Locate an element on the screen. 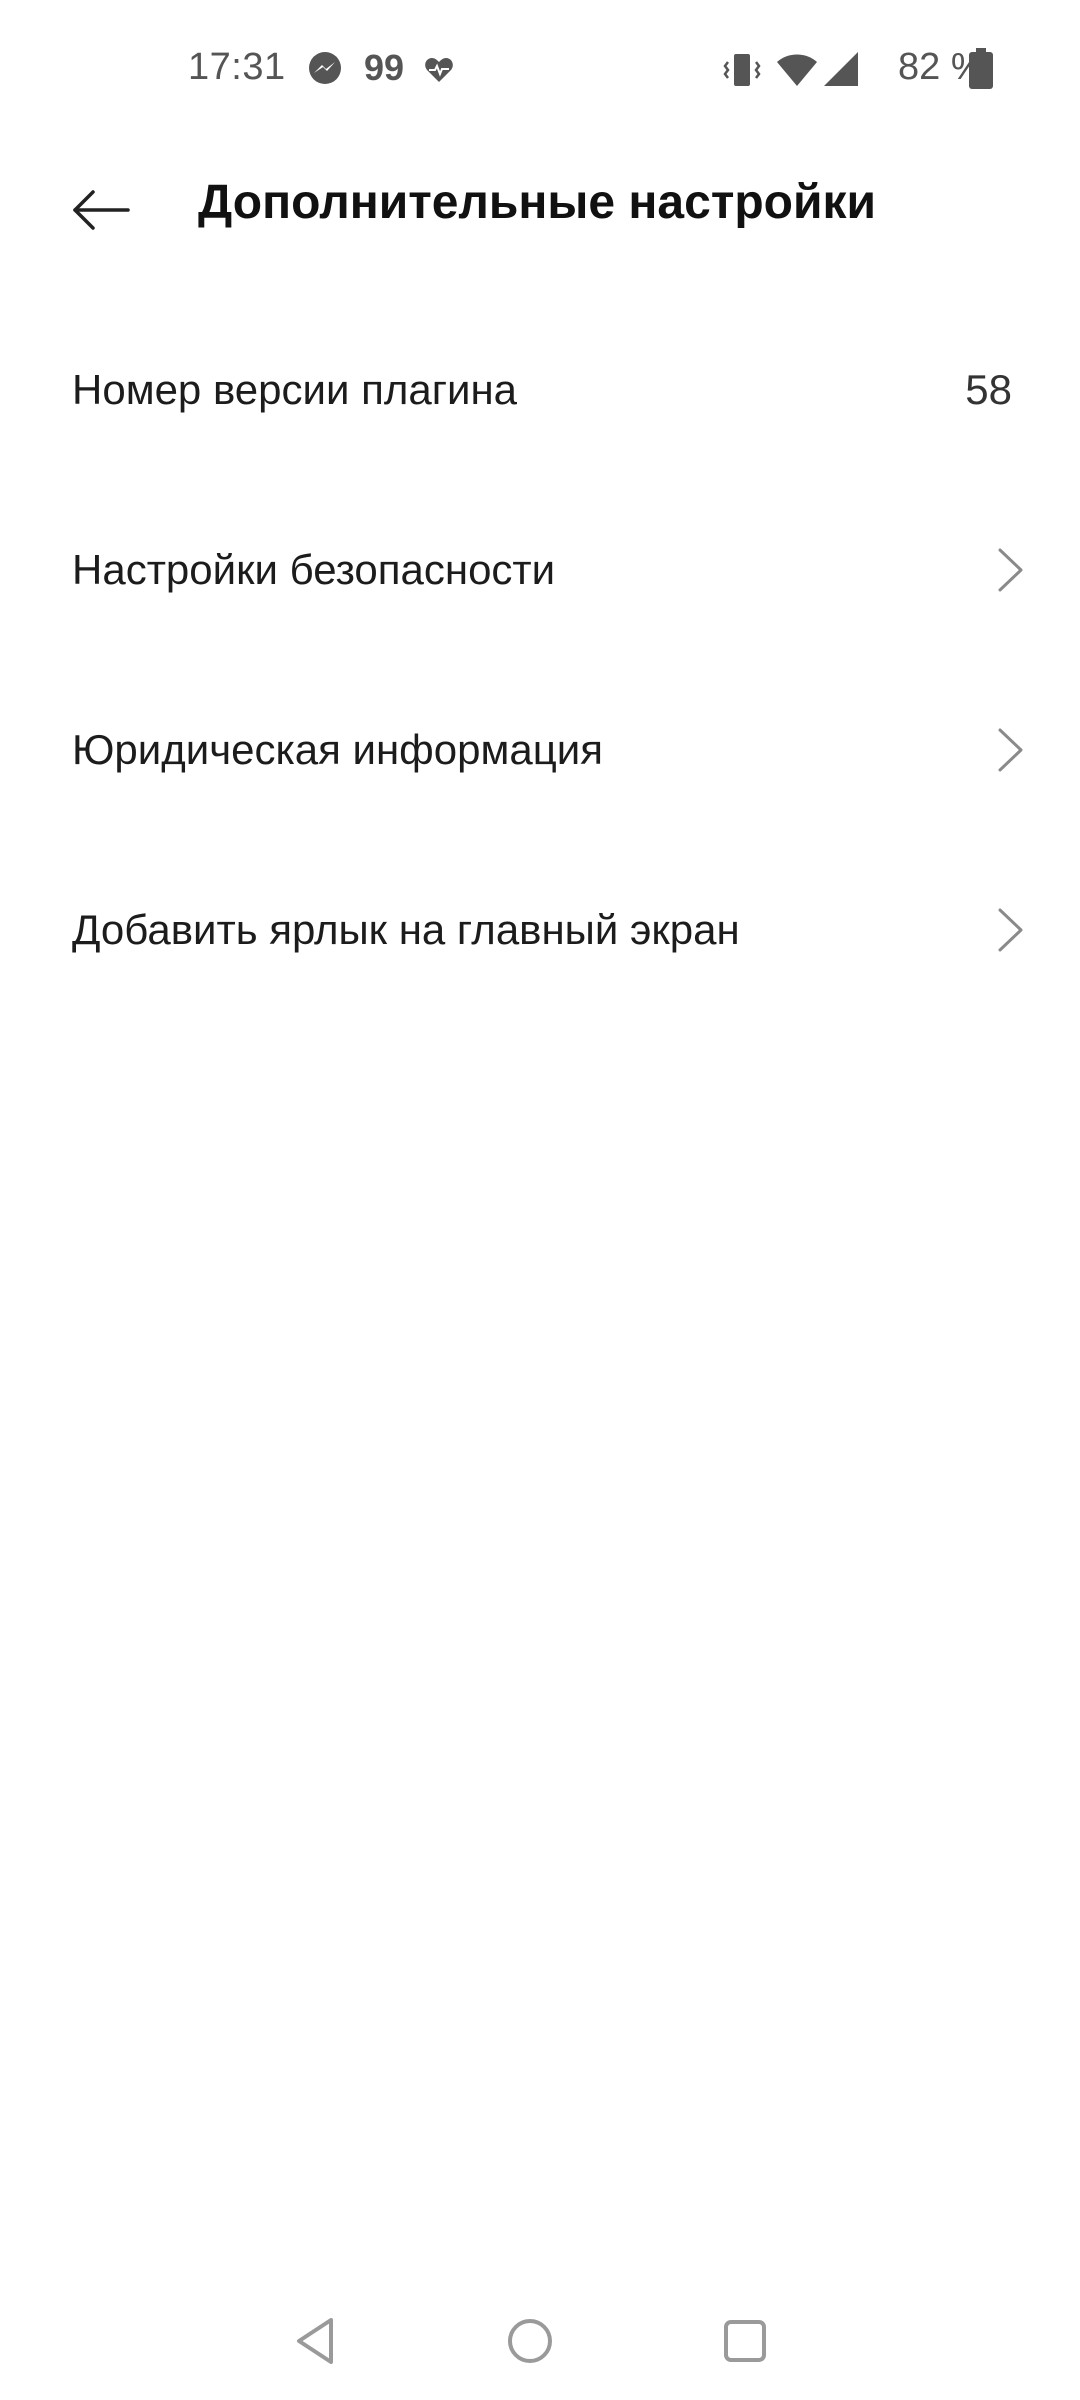 This screenshot has width=1080, height=2400. plugin-version-label: Номер версии плагина is located at coordinates (295, 389).